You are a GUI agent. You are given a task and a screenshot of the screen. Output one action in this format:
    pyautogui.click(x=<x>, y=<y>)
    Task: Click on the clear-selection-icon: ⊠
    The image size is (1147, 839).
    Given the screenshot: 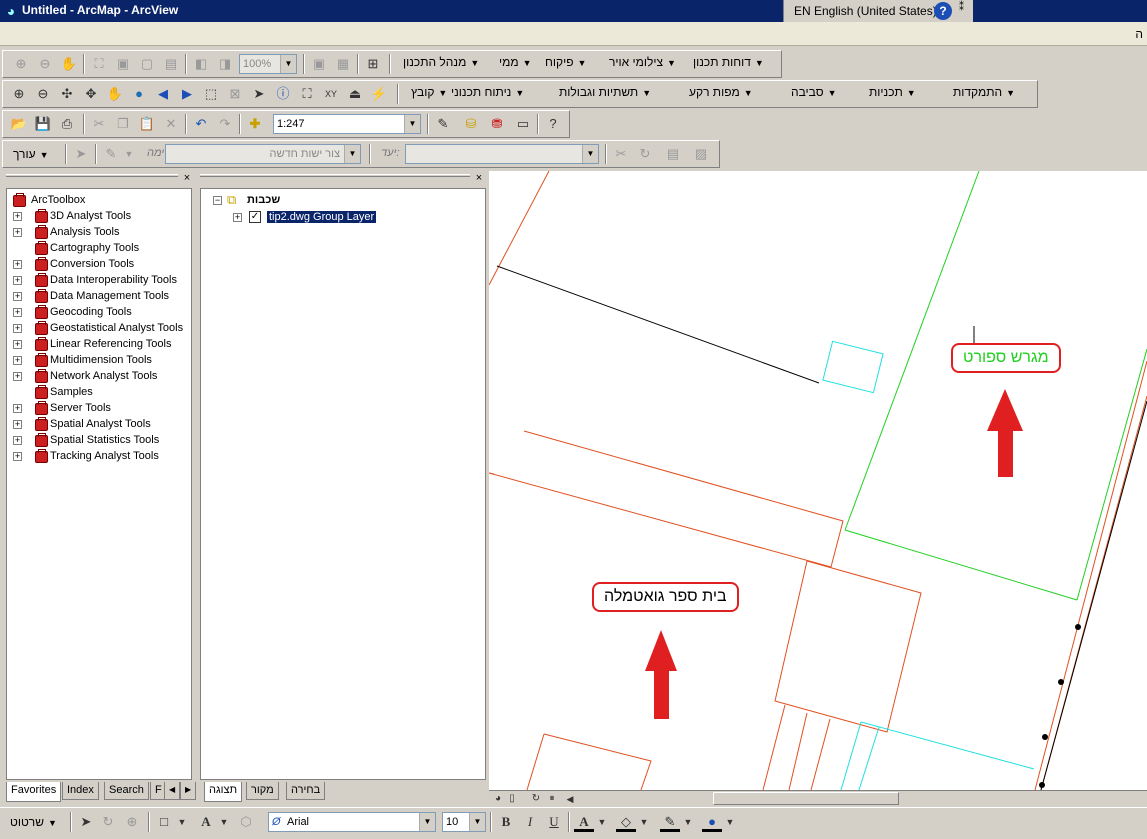 What is the action you would take?
    pyautogui.click(x=235, y=94)
    